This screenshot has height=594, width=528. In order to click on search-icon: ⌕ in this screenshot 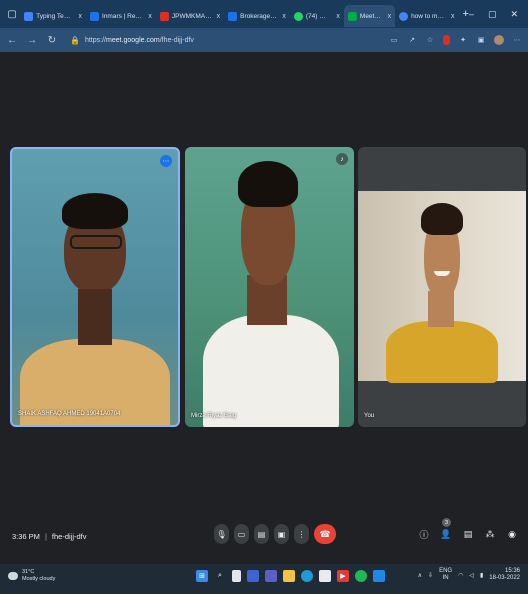, I will do `click(220, 576)`.